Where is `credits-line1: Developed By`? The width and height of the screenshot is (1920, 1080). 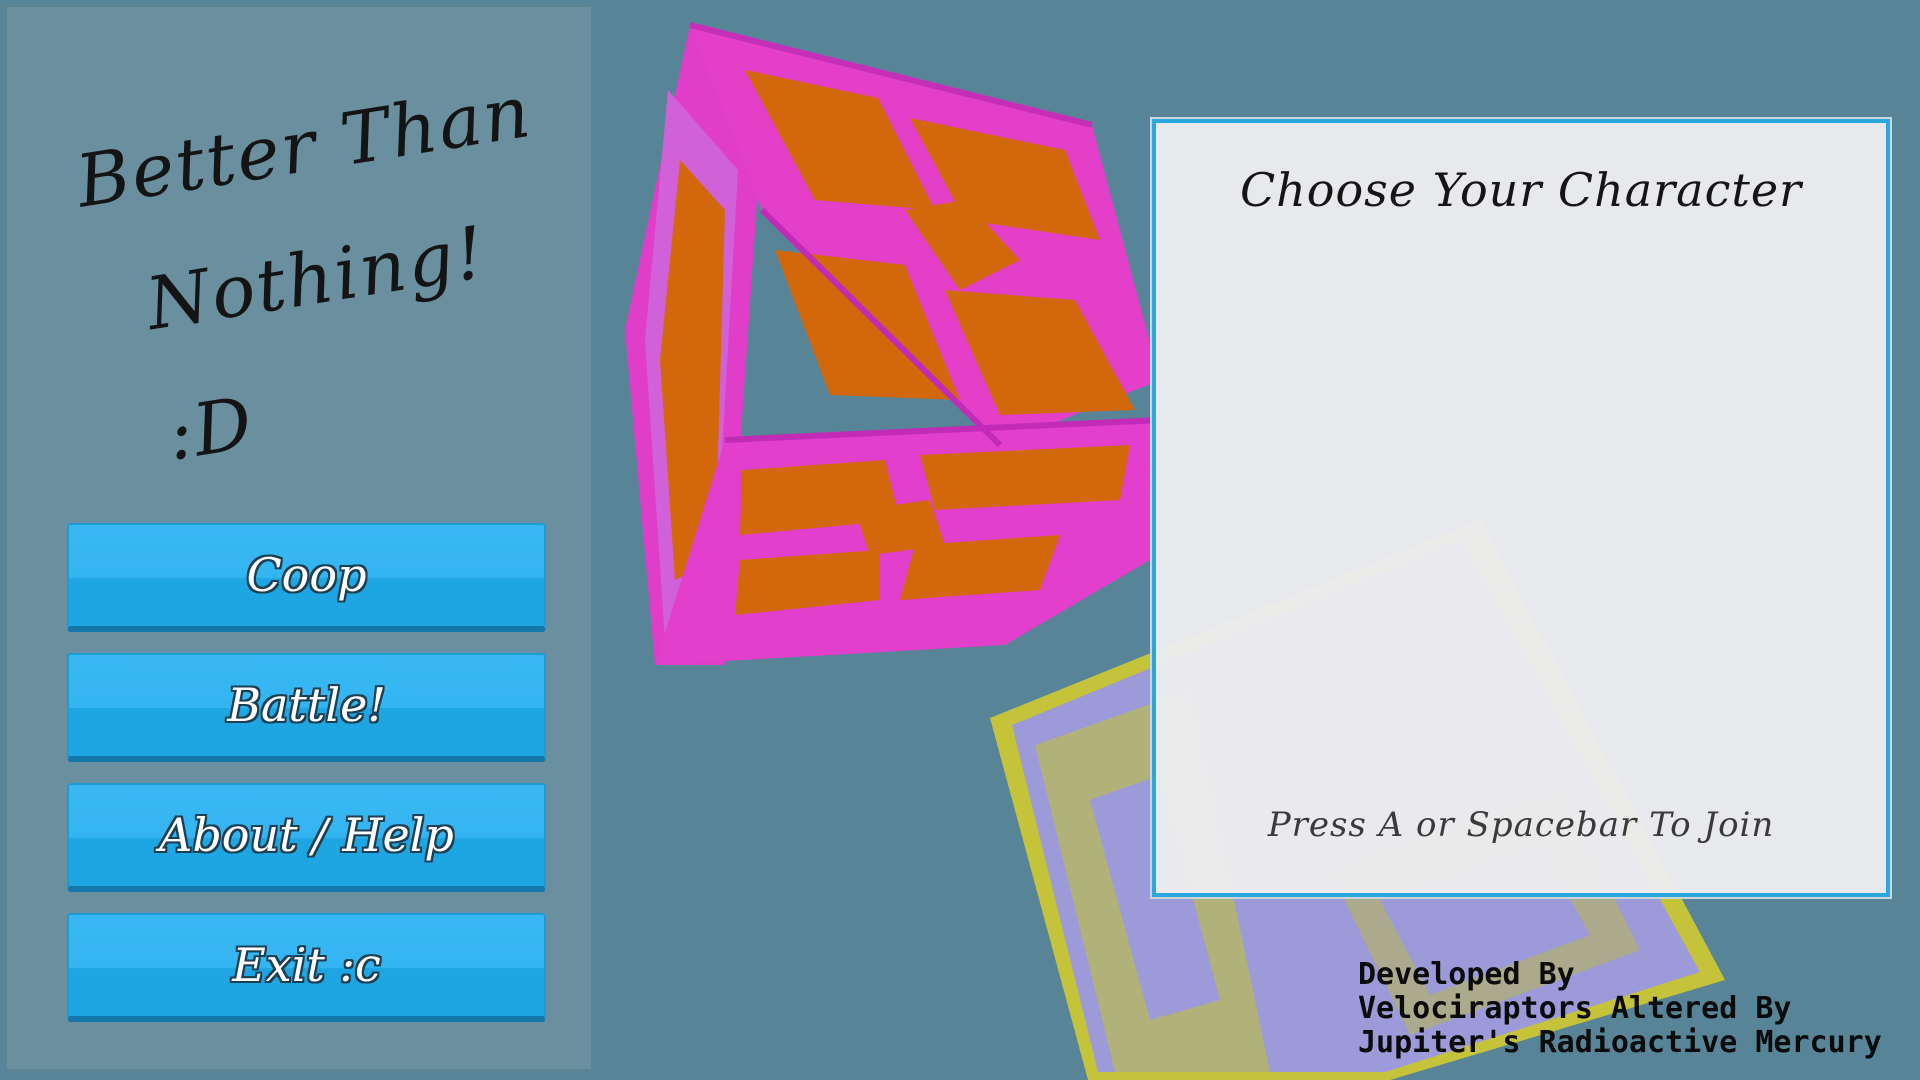 credits-line1: Developed By is located at coordinates (1466, 974).